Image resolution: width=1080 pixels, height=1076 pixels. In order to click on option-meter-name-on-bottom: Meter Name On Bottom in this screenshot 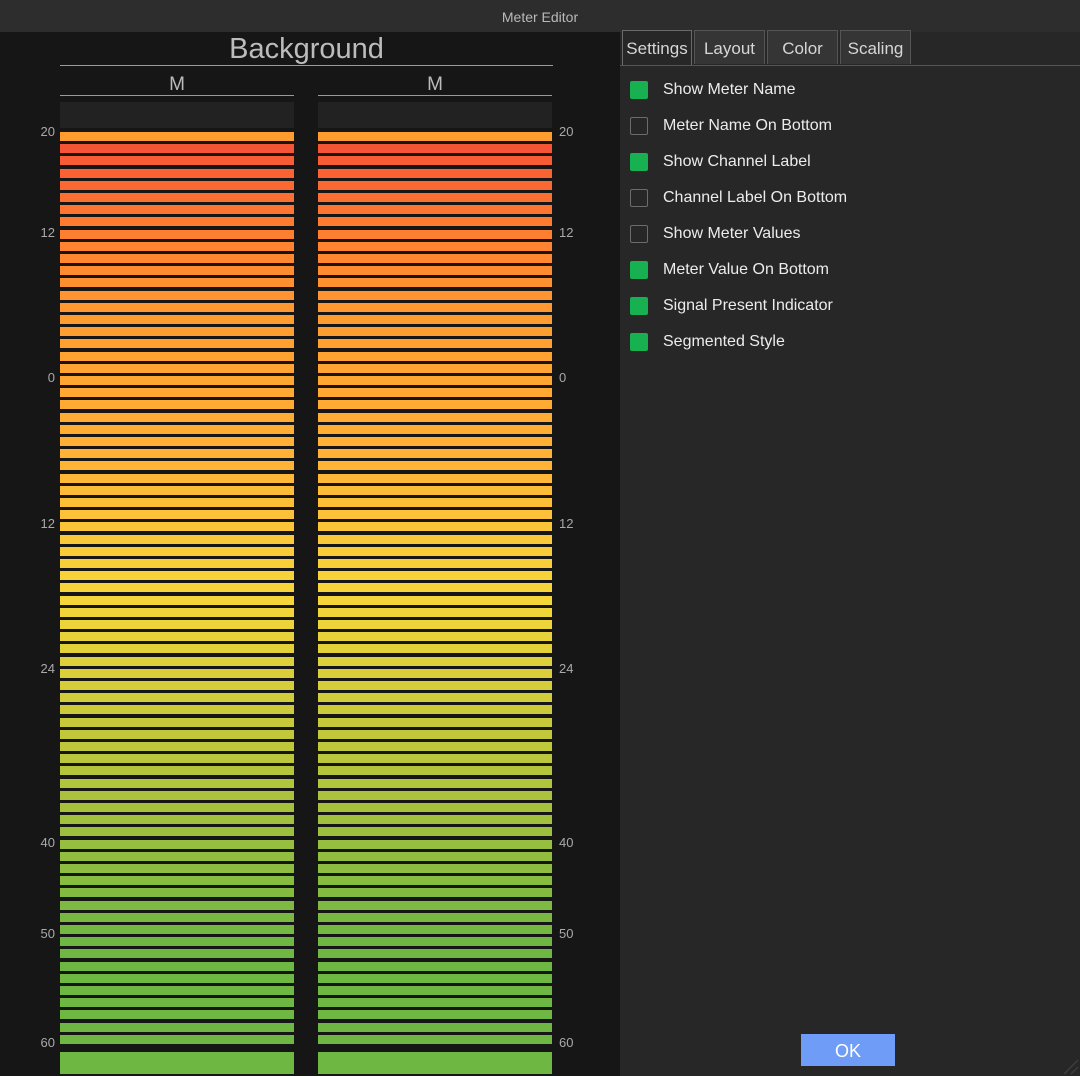, I will do `click(731, 126)`.